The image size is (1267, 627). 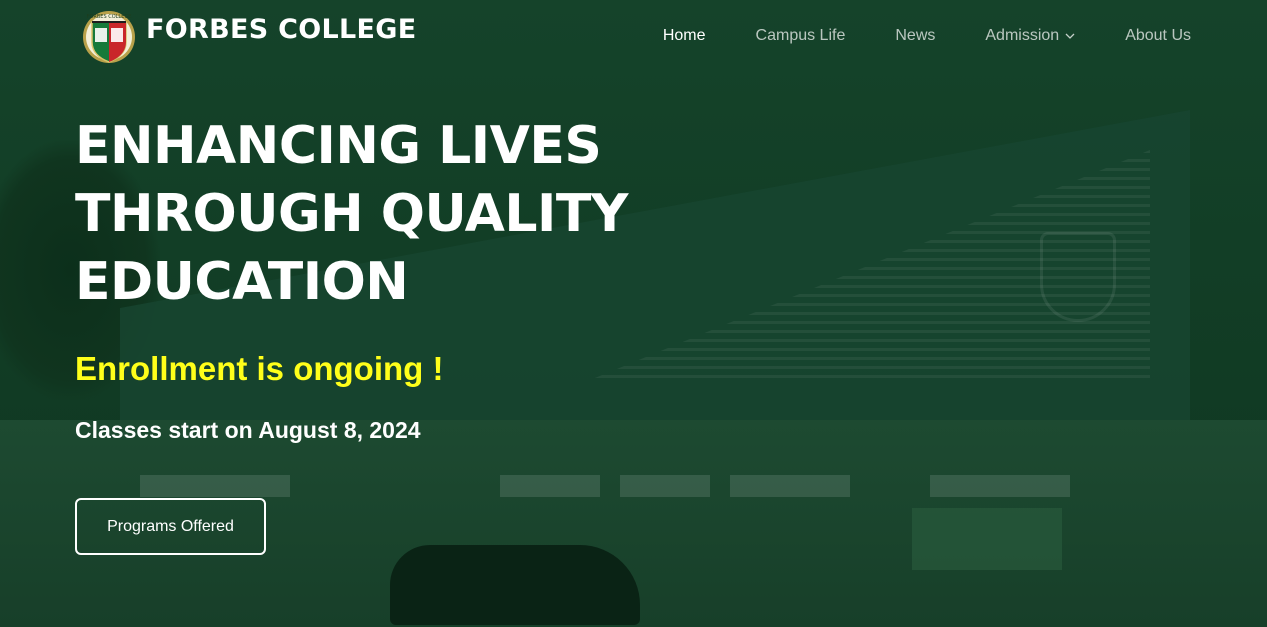 What do you see at coordinates (1078, 277) in the screenshot?
I see `background-building-crest` at bounding box center [1078, 277].